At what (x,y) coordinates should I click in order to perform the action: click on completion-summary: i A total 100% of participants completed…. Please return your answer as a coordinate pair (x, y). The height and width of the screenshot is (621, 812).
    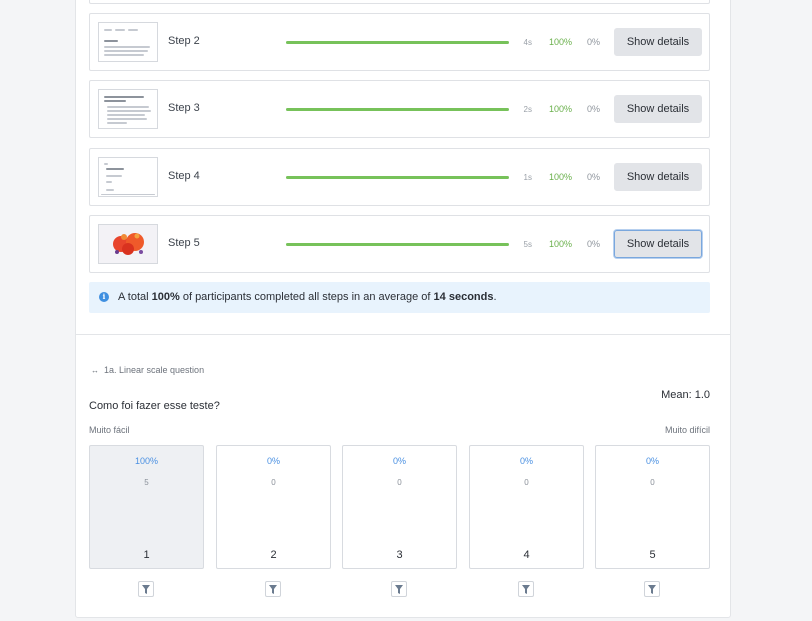
    Looking at the image, I should click on (399, 297).